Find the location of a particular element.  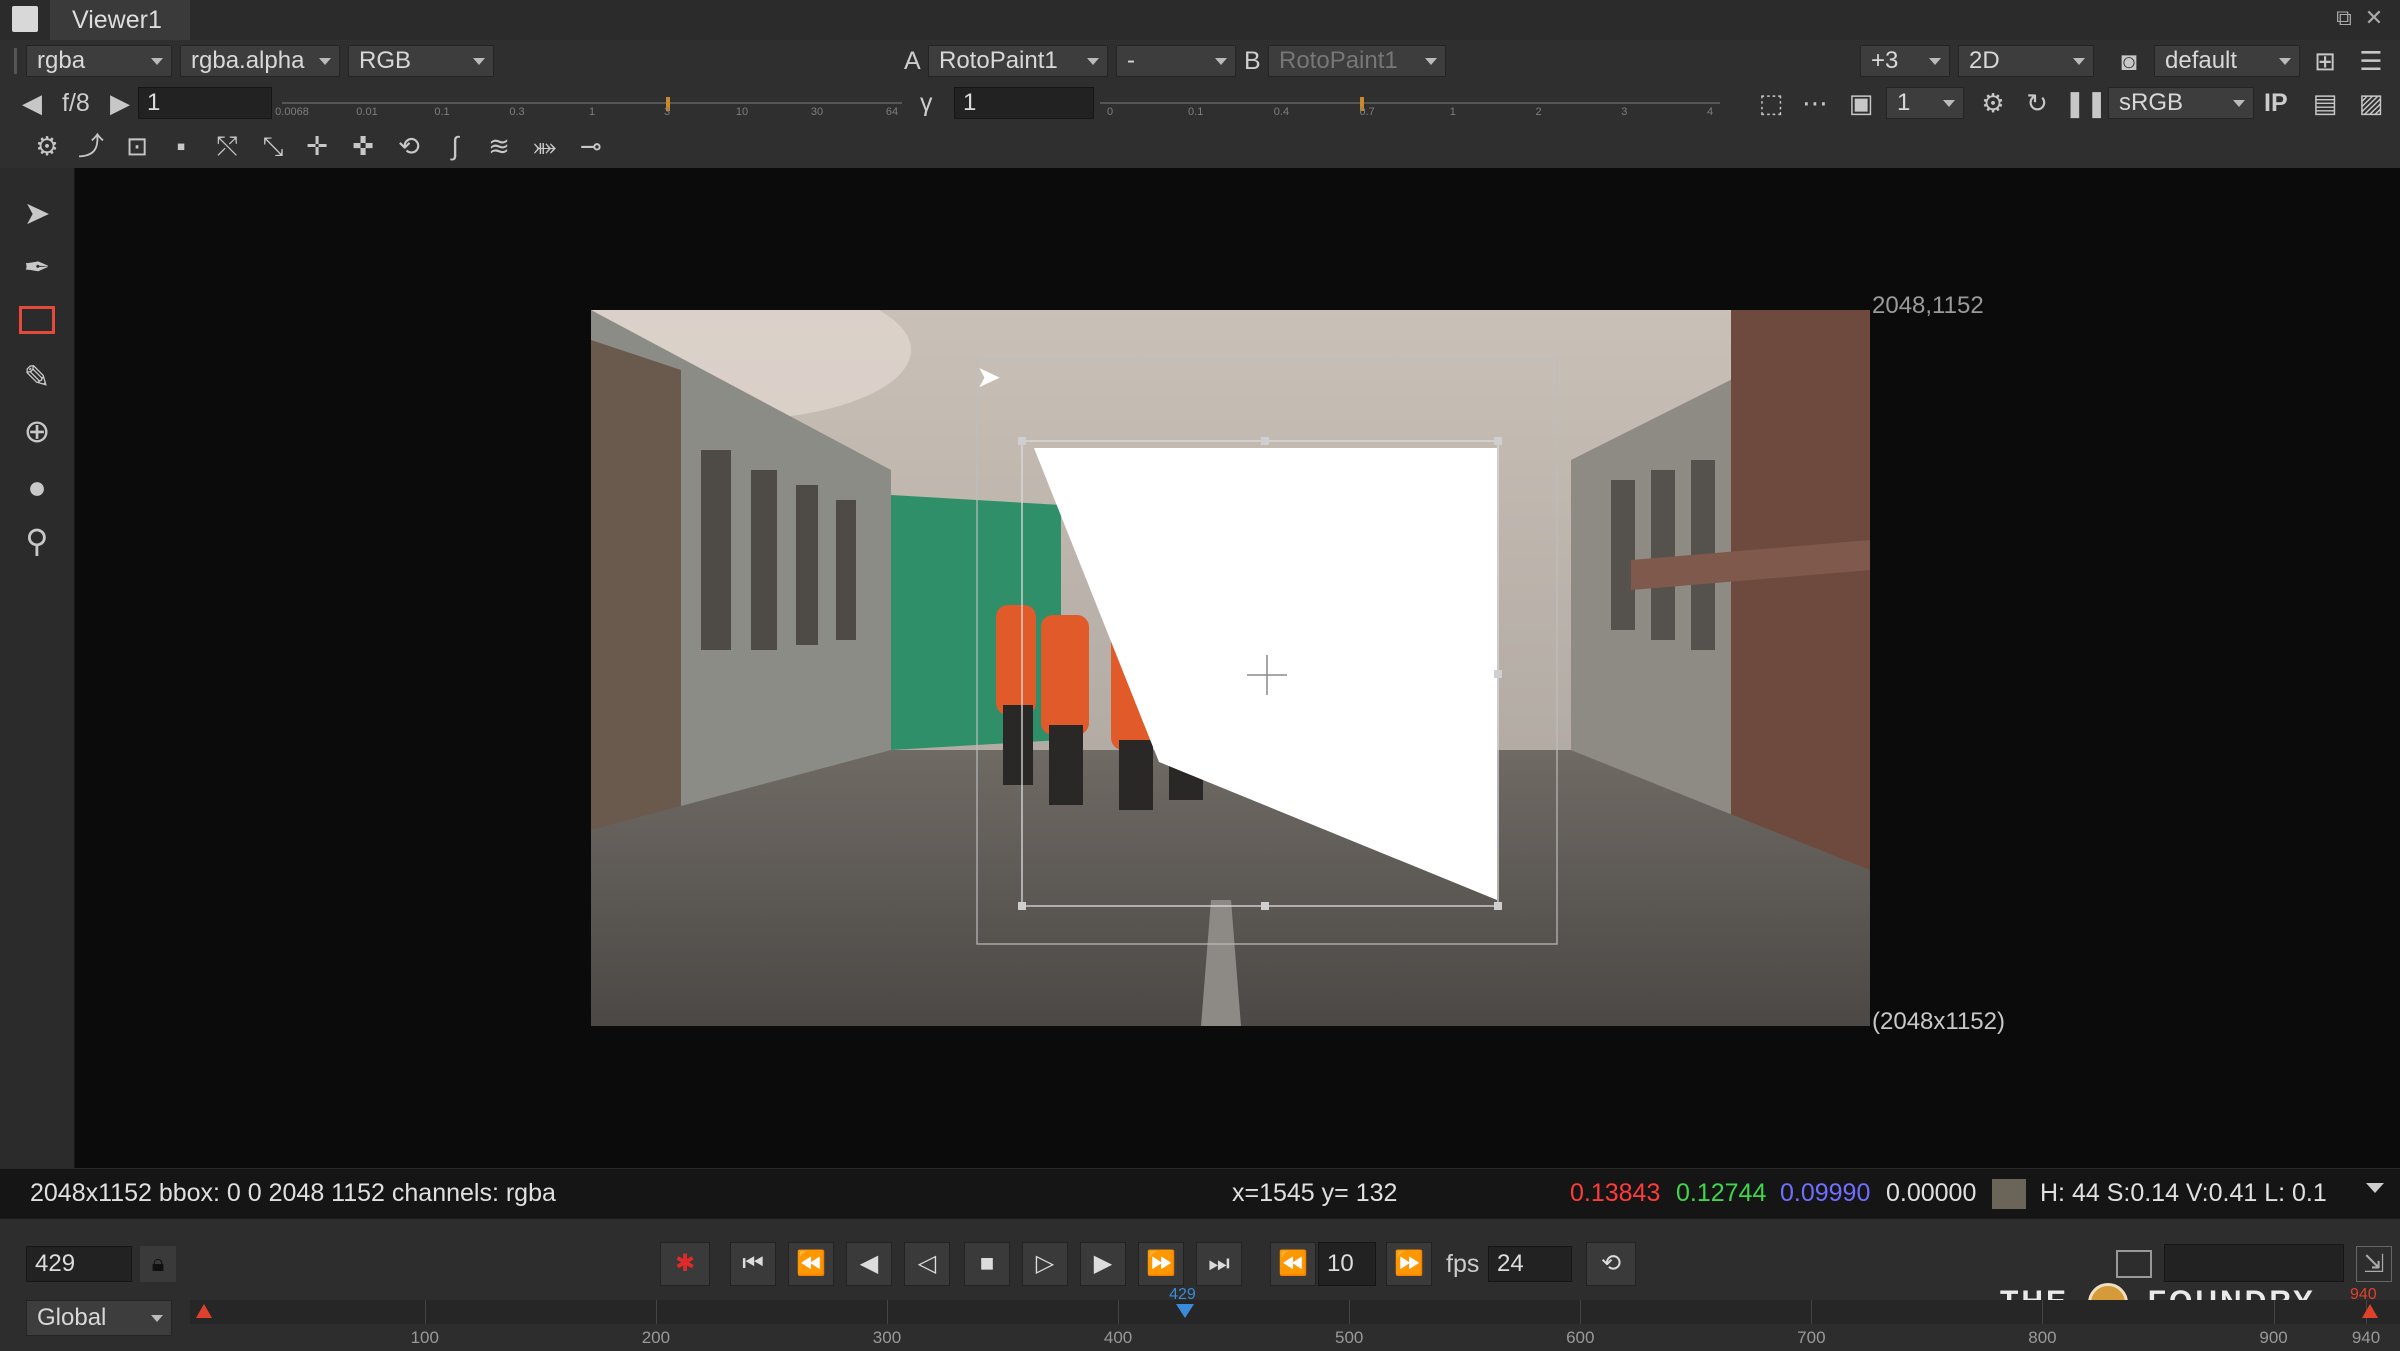

compare-mode-value: - is located at coordinates (1131, 60).